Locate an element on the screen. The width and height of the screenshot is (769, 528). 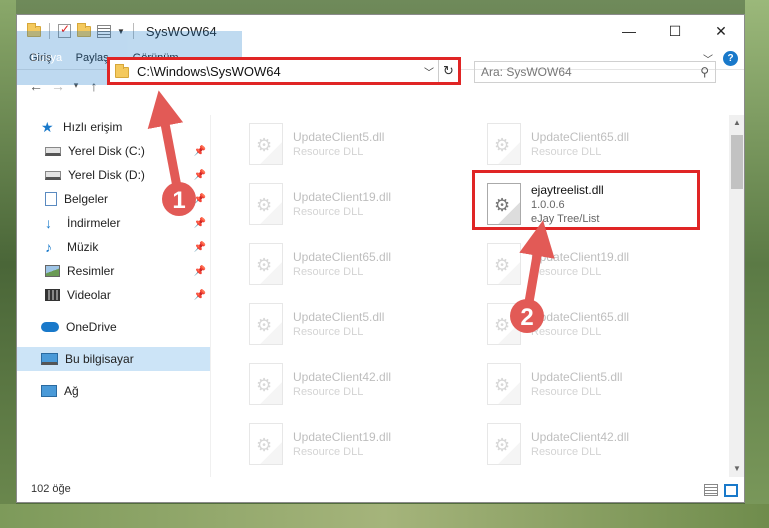
sidebar-item-music: ♪ Müzik 📌 is located at coordinates (113, 247).